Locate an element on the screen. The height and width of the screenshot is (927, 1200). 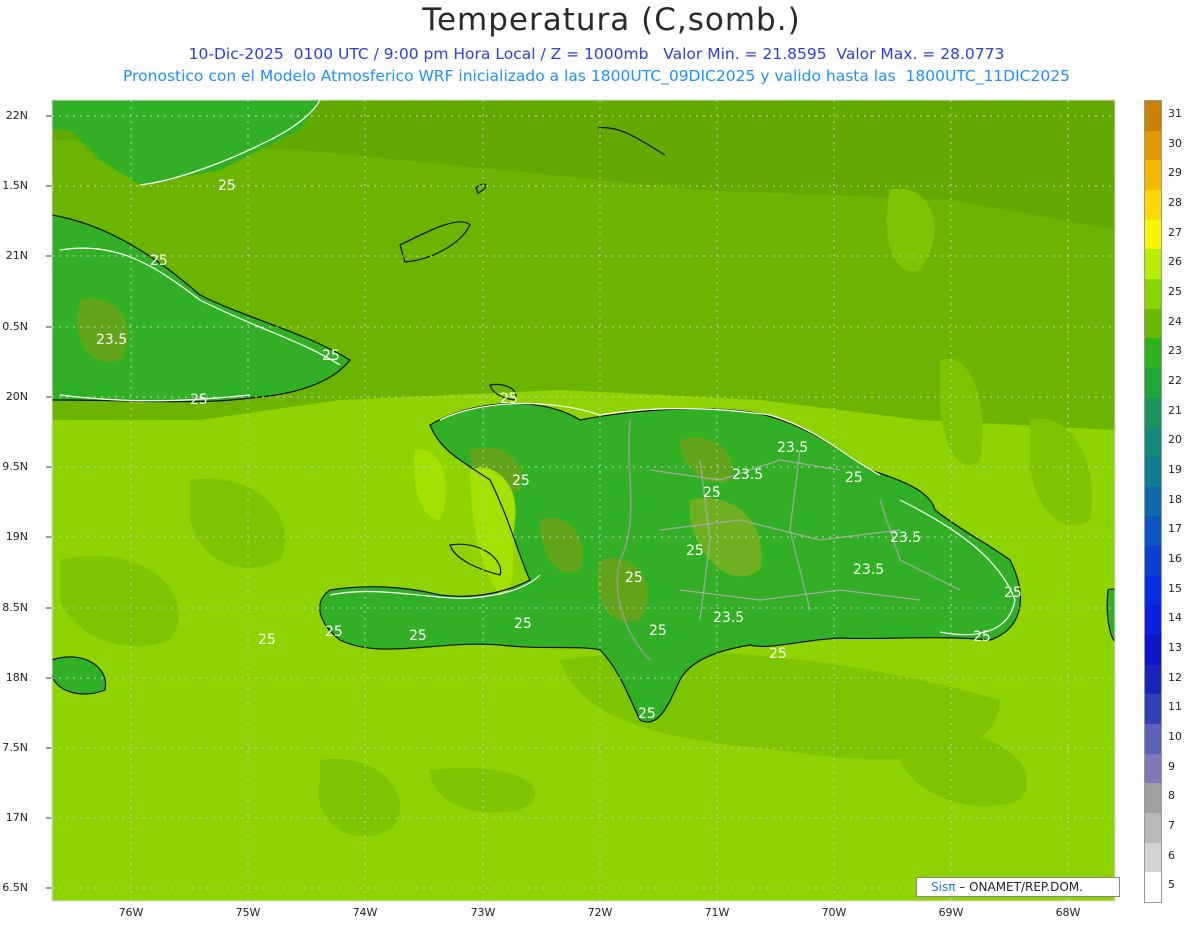
colorbar-label: 5 is located at coordinates (1171, 885).